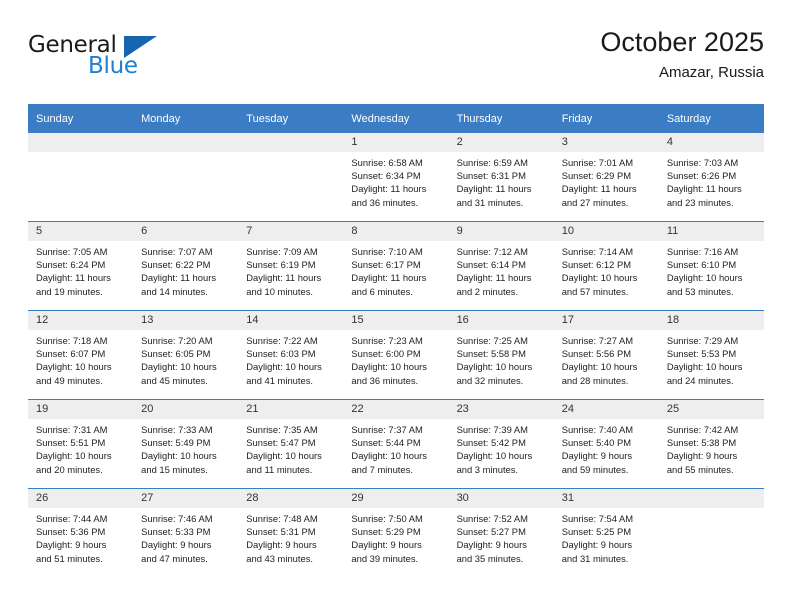  What do you see at coordinates (387, 251) in the screenshot?
I see `sunrise-text: Sunrise: 7:10 AM` at bounding box center [387, 251].